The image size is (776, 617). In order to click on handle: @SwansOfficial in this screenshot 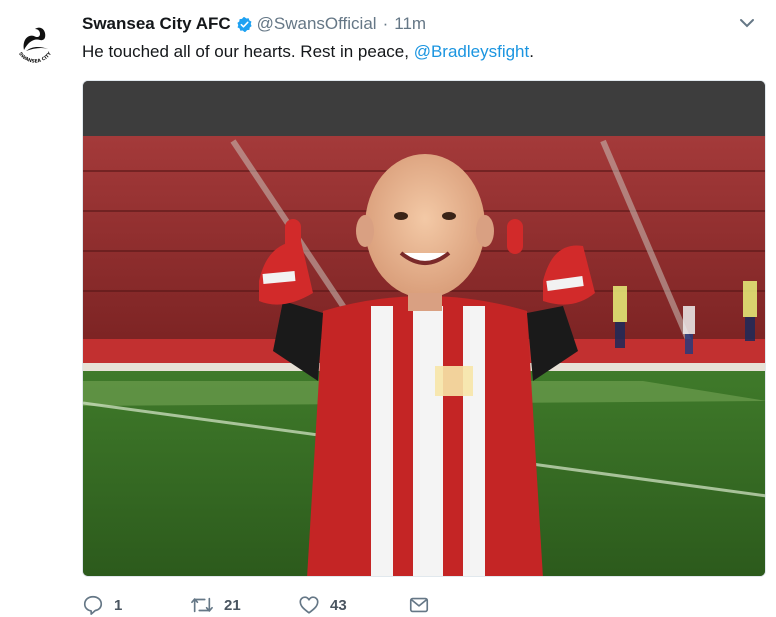, I will do `click(317, 24)`.